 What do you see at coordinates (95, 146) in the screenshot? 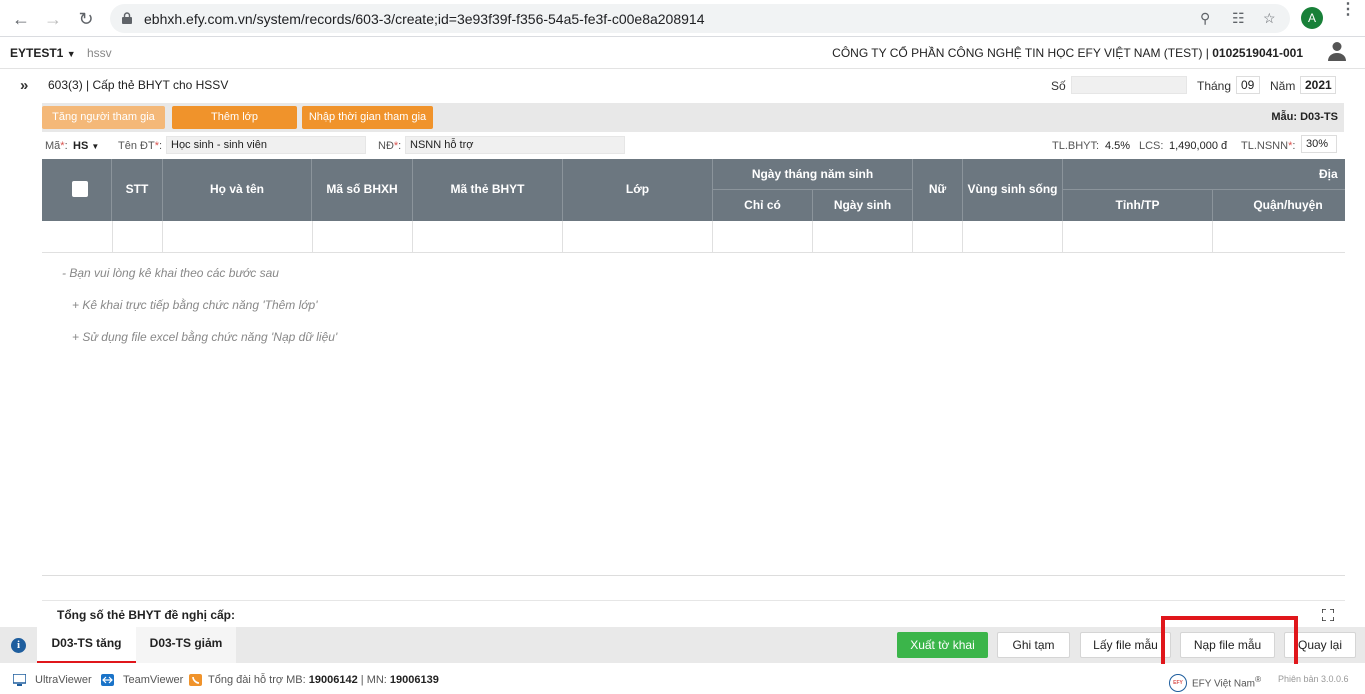
I see `caret-down-icon: ▼` at bounding box center [95, 146].